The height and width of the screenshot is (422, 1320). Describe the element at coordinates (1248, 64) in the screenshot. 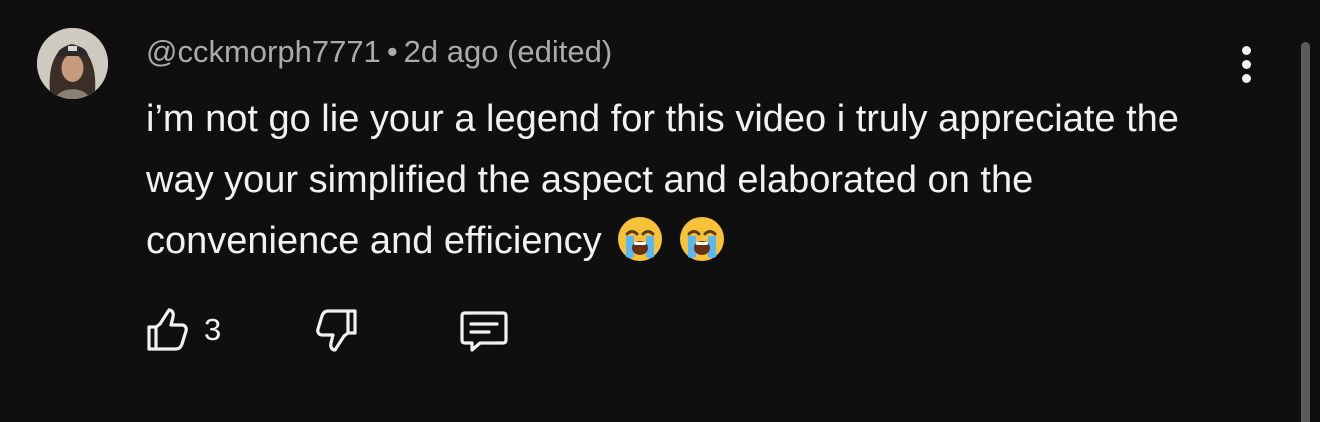

I see `more-options-button` at that location.